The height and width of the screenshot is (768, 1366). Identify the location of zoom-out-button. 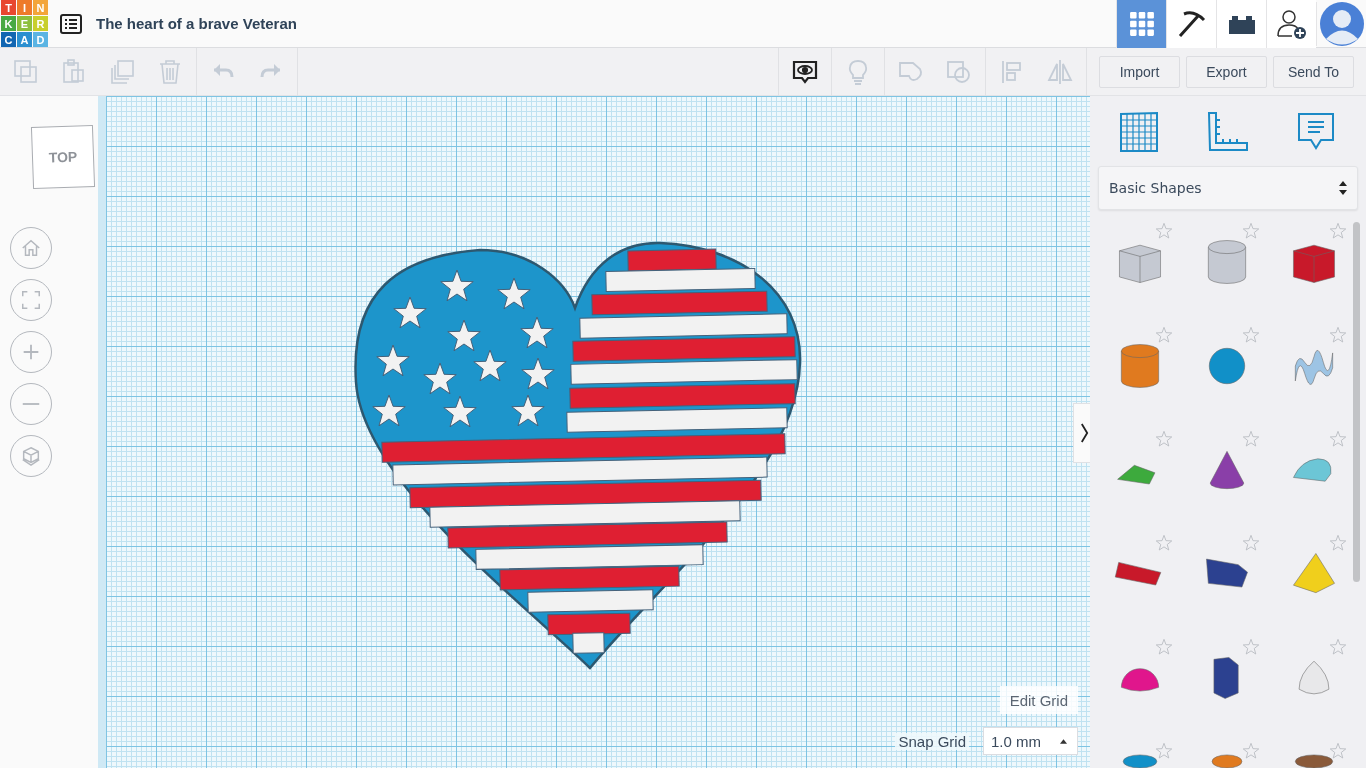
(31, 404).